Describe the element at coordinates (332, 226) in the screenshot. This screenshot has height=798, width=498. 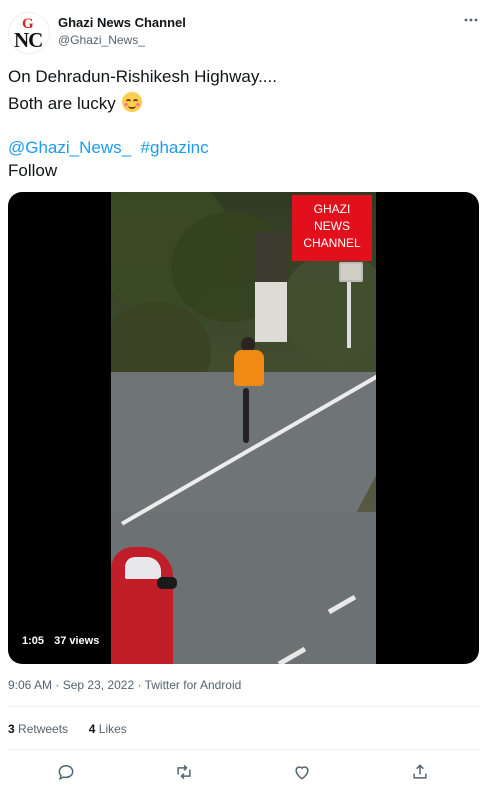
I see `watermark-line-2: NEWS` at that location.